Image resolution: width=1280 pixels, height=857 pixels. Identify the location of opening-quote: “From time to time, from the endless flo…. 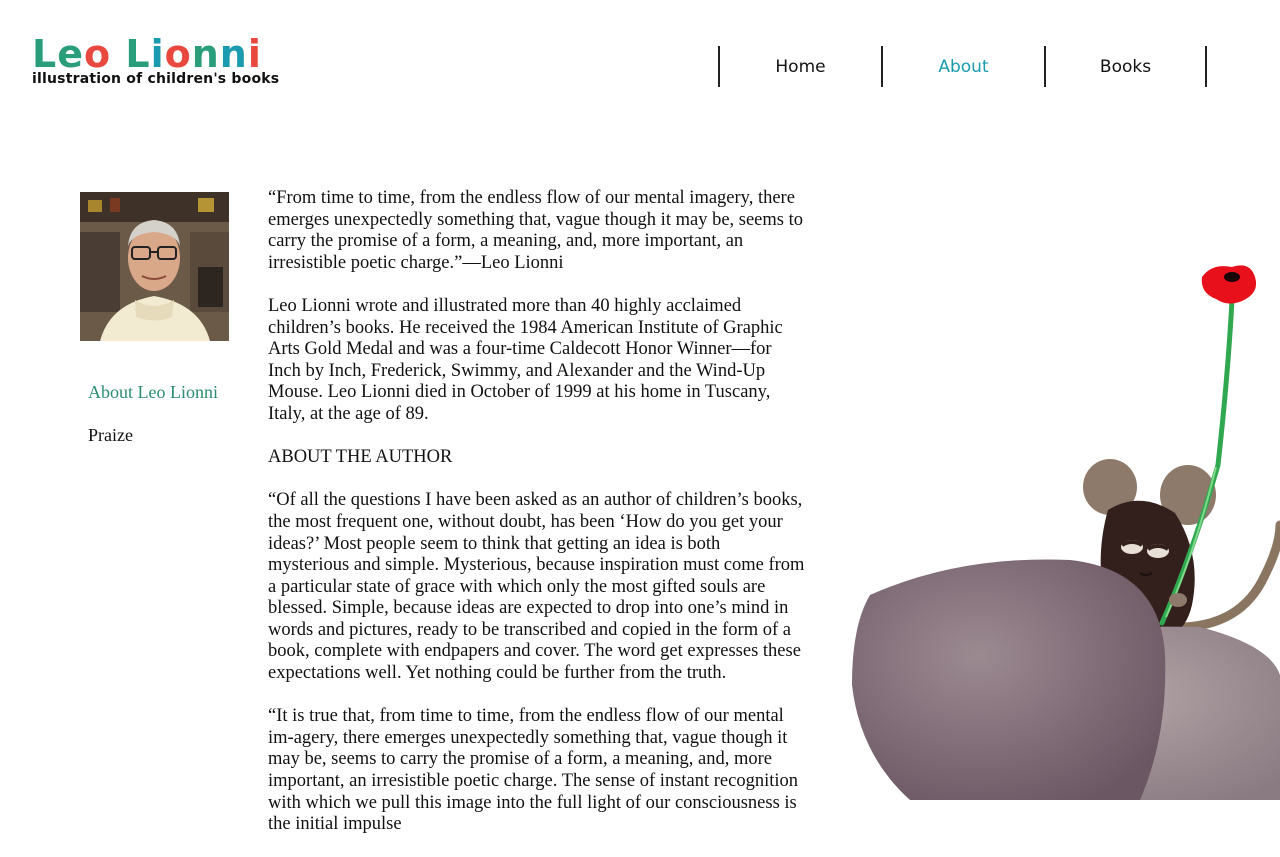
(536, 230).